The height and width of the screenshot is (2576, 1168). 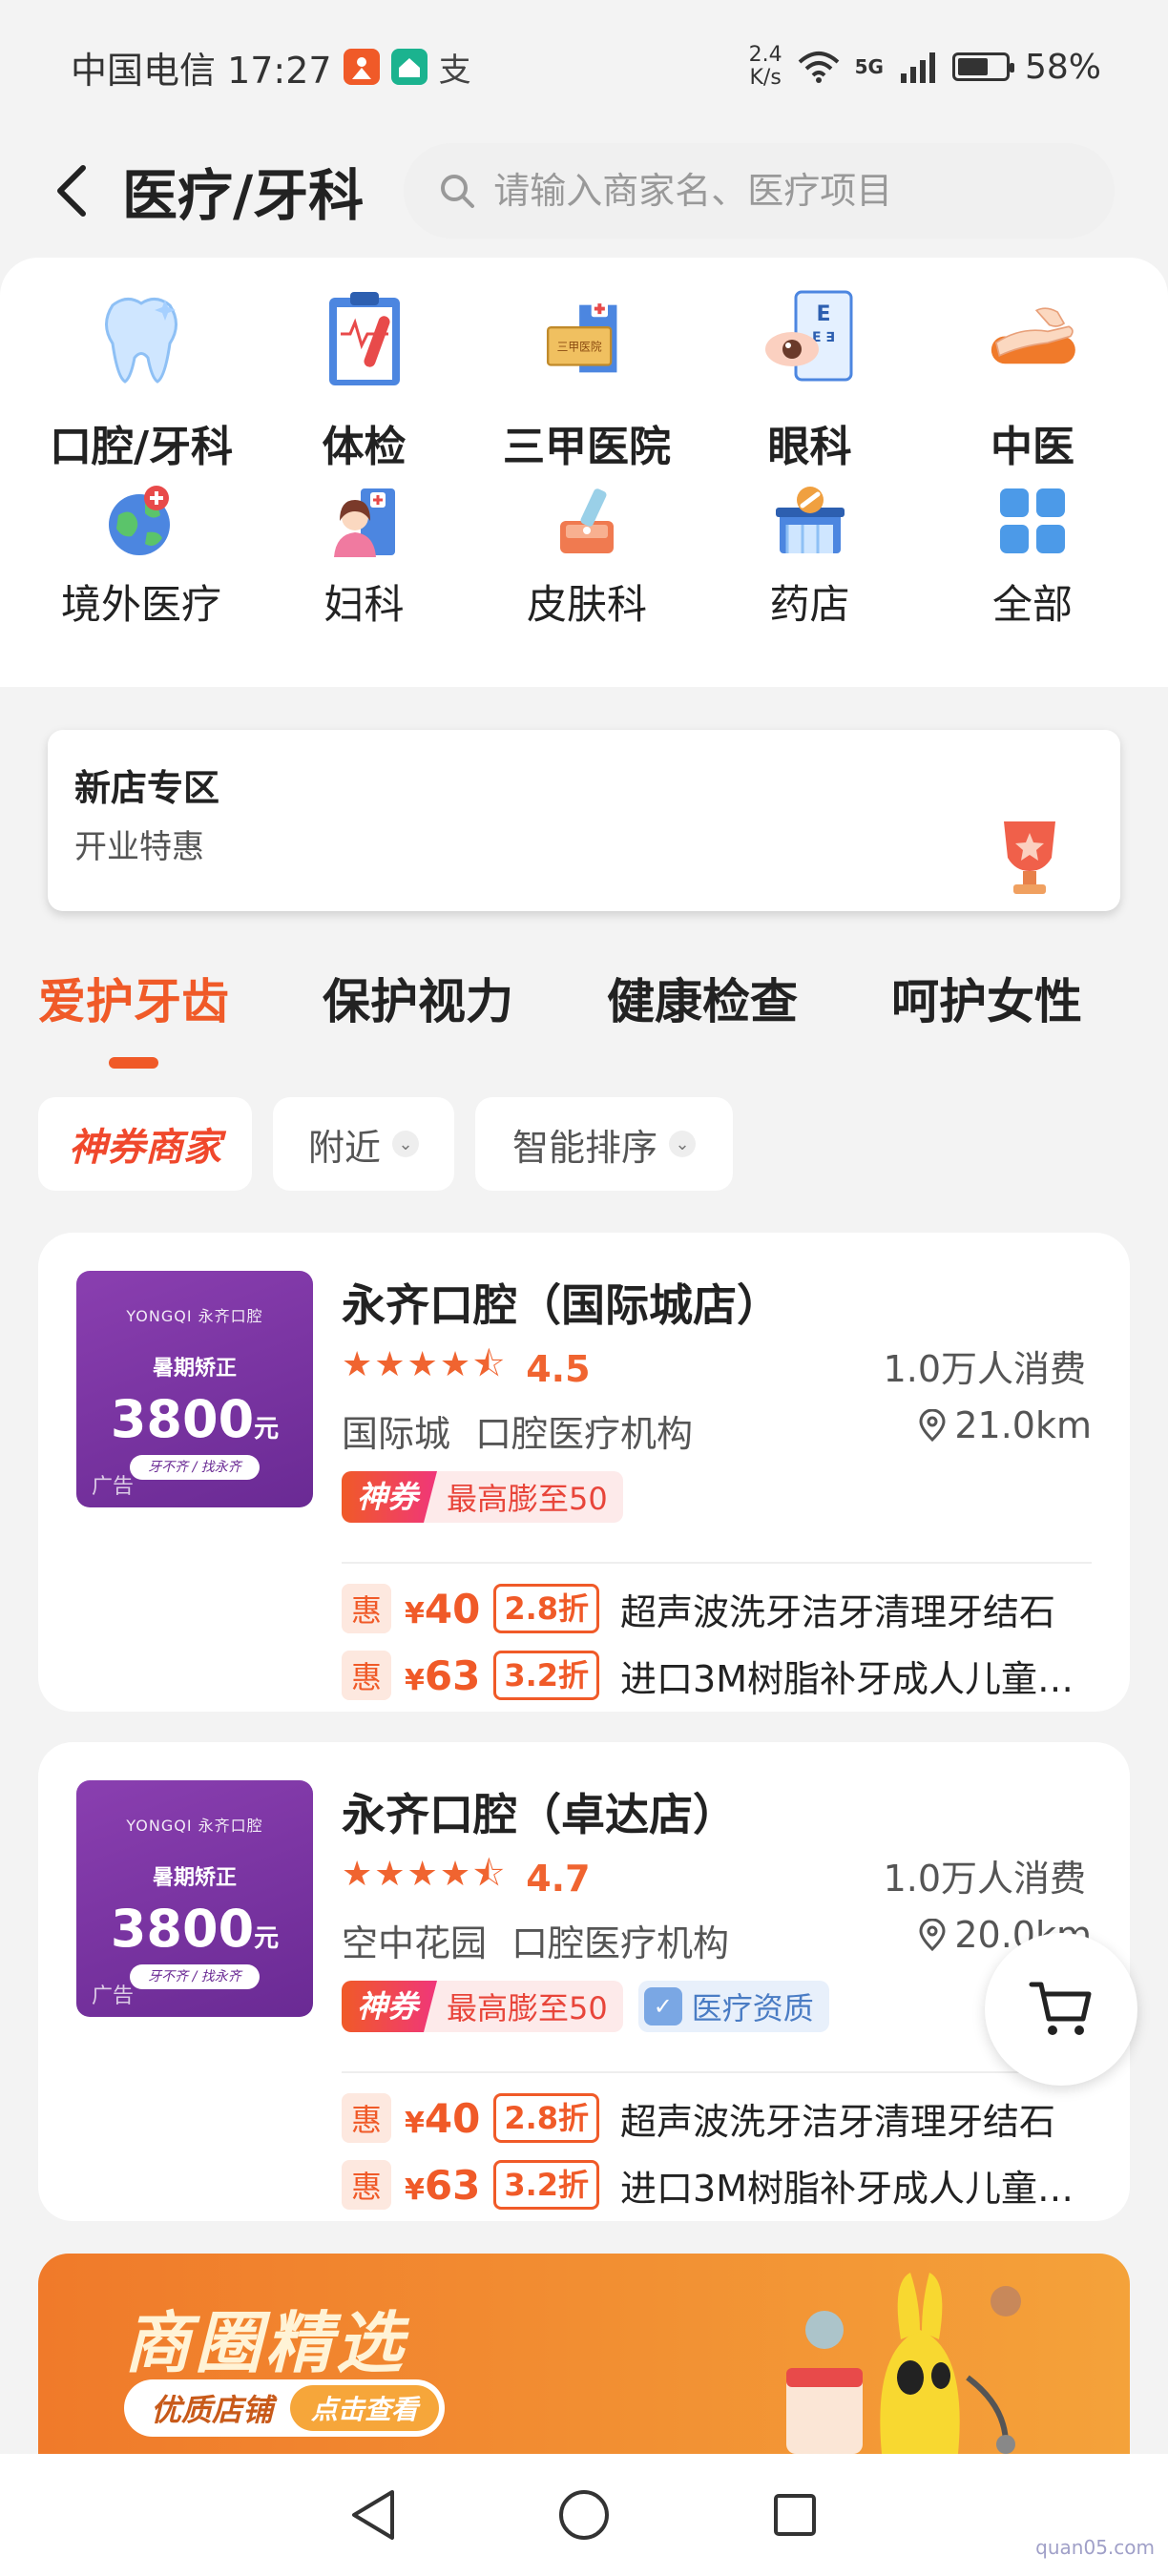 What do you see at coordinates (558, 1368) in the screenshot?
I see `rating-value: 4.5` at bounding box center [558, 1368].